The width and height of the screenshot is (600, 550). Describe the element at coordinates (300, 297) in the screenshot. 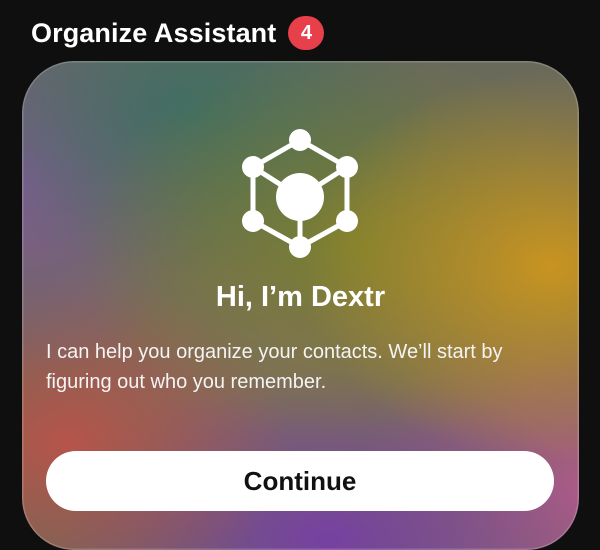

I see `greeting-heading: Hi, I’m Dextr` at that location.